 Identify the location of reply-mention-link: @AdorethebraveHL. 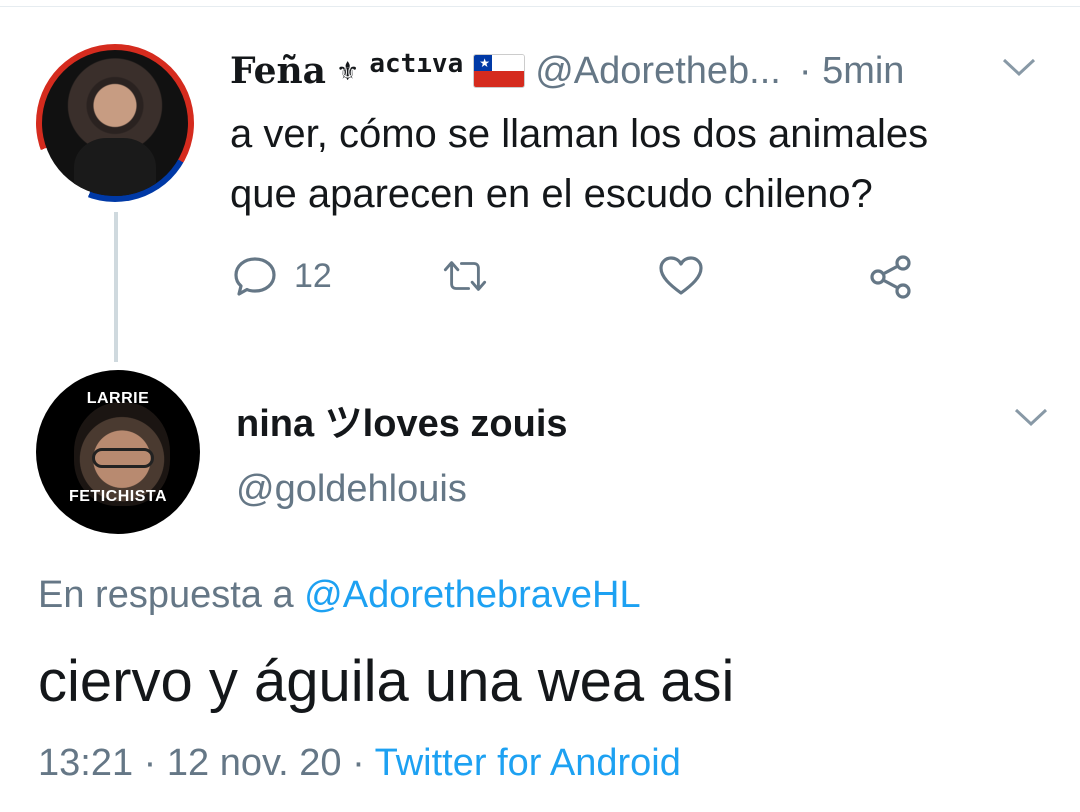
(472, 595).